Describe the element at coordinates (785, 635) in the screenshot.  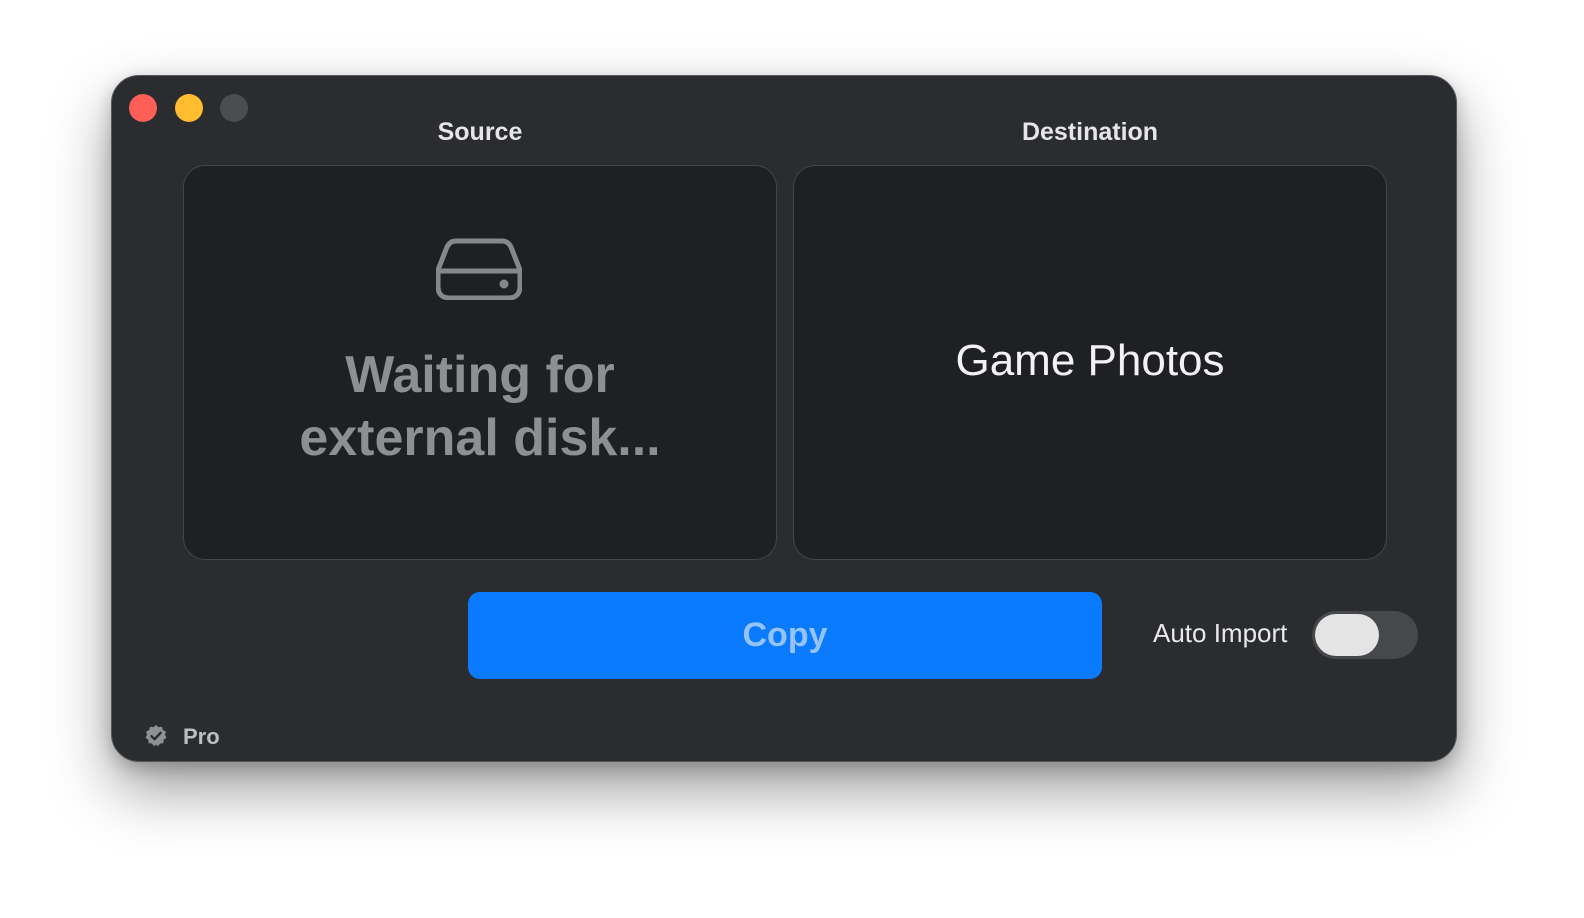
I see `copy-button: Copy` at that location.